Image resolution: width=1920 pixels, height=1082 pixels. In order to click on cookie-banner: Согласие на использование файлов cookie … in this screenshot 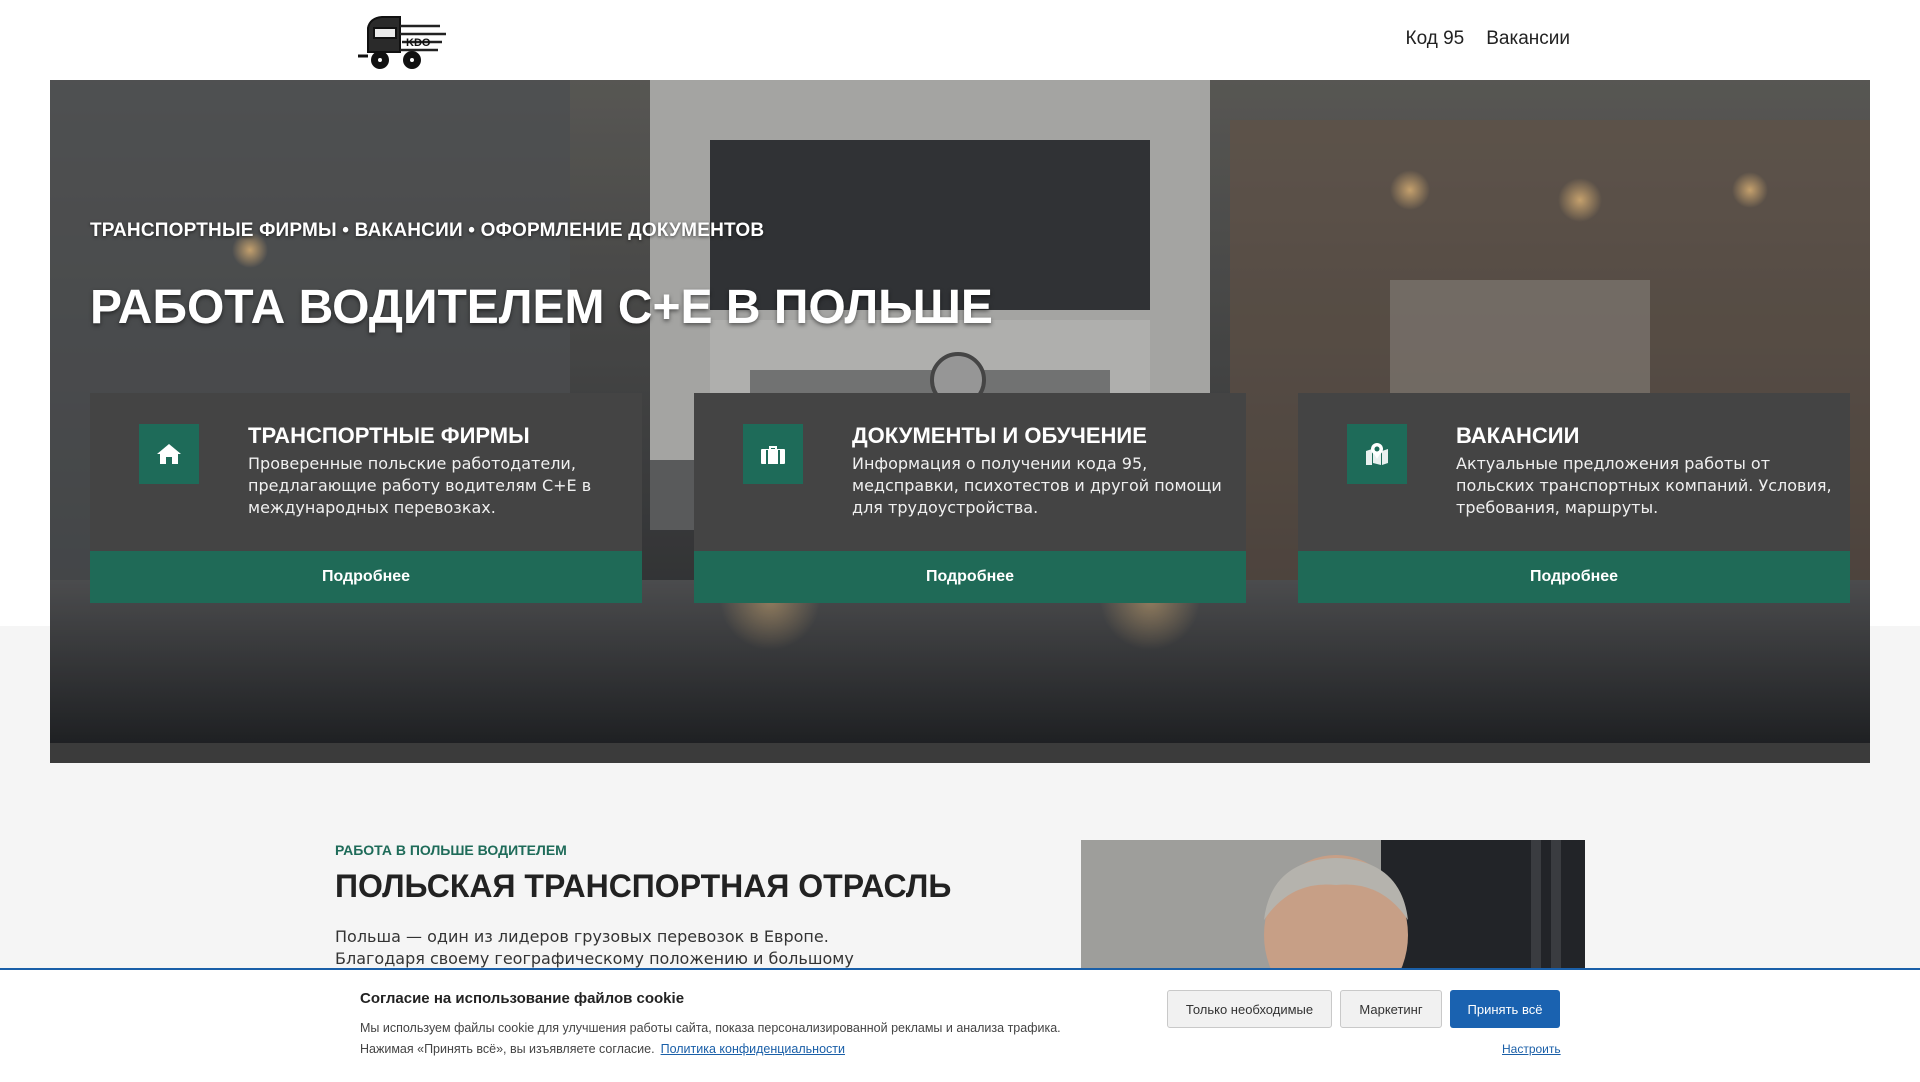, I will do `click(960, 1025)`.